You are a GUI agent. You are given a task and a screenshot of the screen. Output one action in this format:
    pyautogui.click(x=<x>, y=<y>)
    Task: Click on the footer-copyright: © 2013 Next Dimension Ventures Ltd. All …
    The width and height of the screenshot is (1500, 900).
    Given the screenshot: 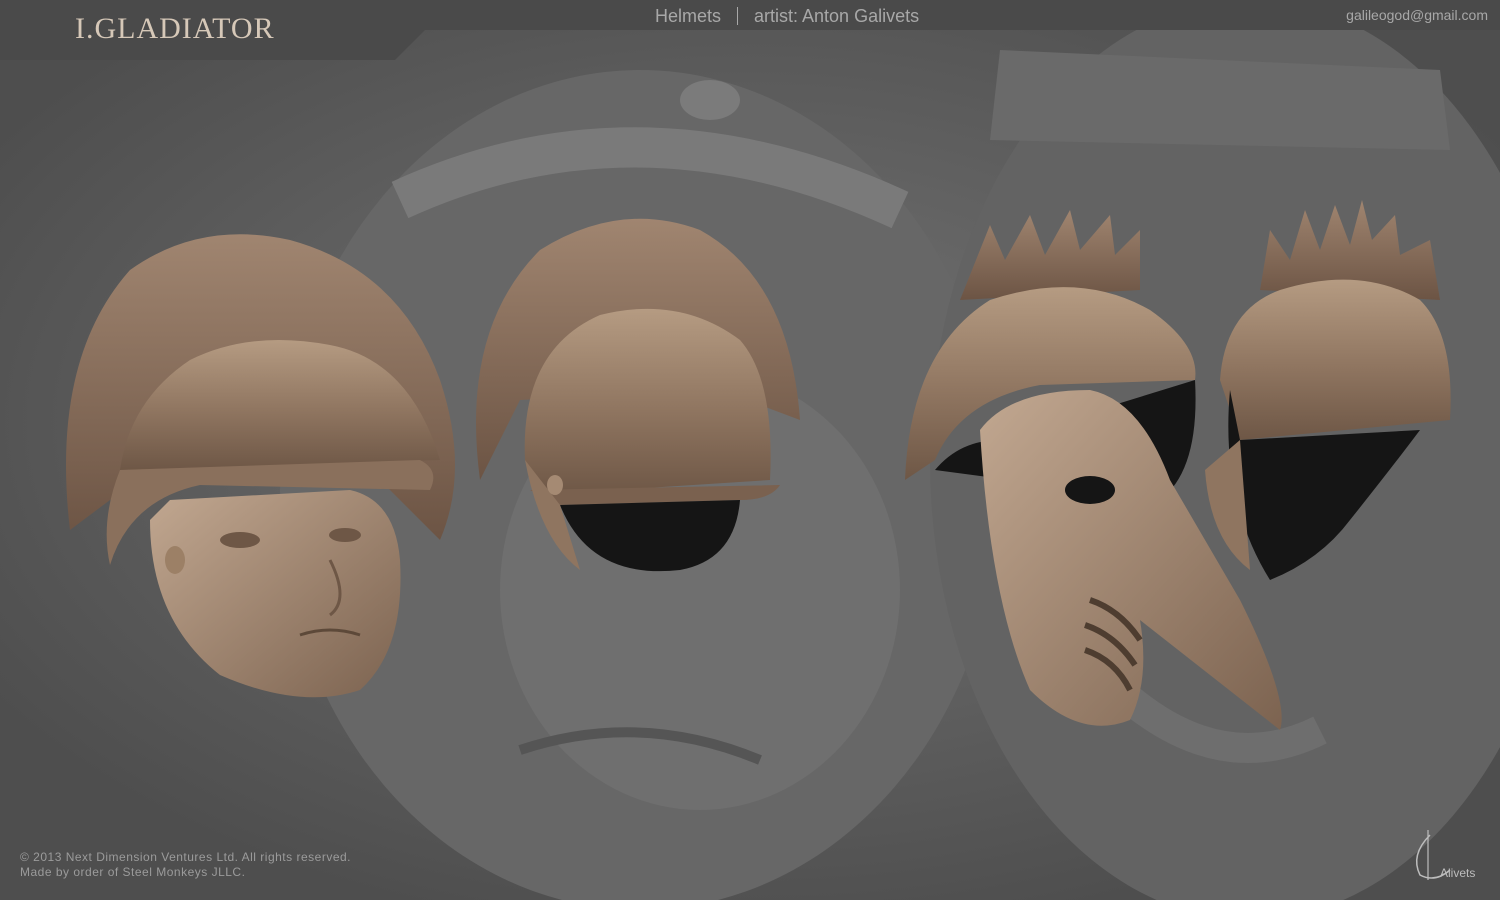 What is the action you would take?
    pyautogui.click(x=185, y=865)
    